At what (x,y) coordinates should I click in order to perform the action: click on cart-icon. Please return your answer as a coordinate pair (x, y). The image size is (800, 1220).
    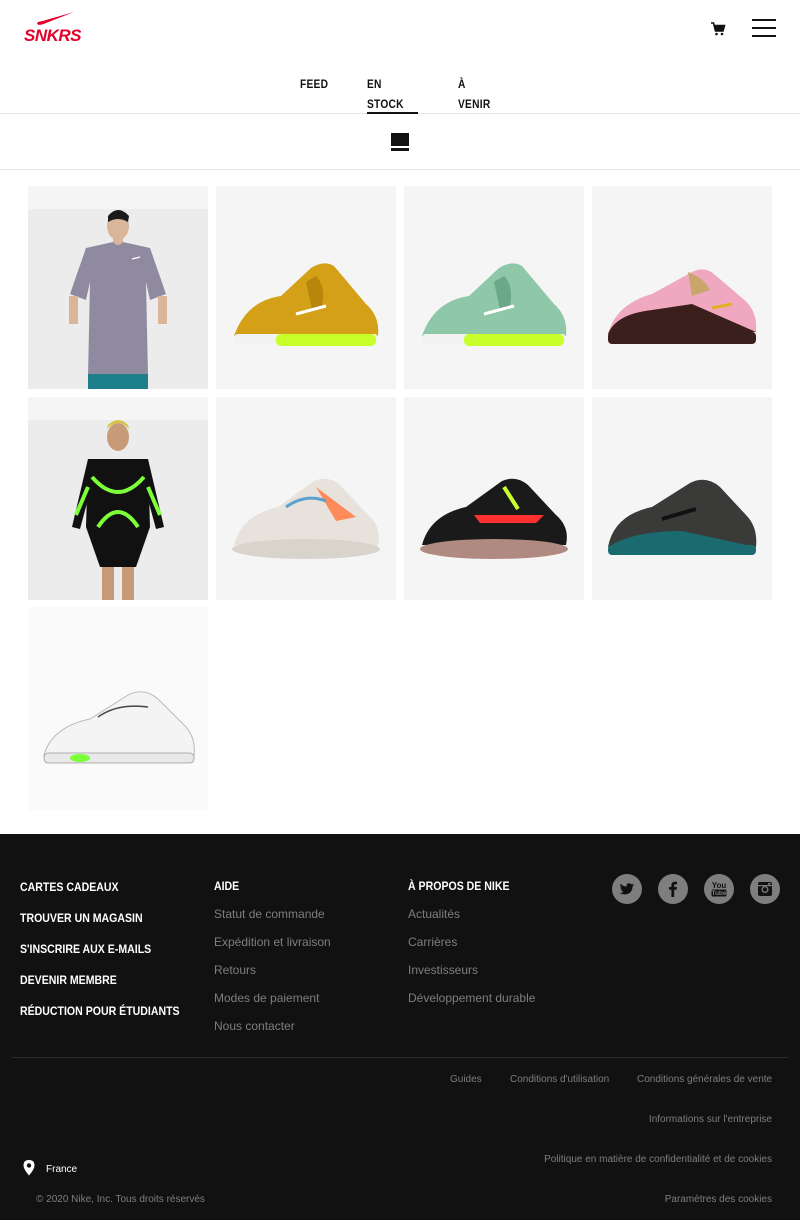
    Looking at the image, I should click on (718, 29).